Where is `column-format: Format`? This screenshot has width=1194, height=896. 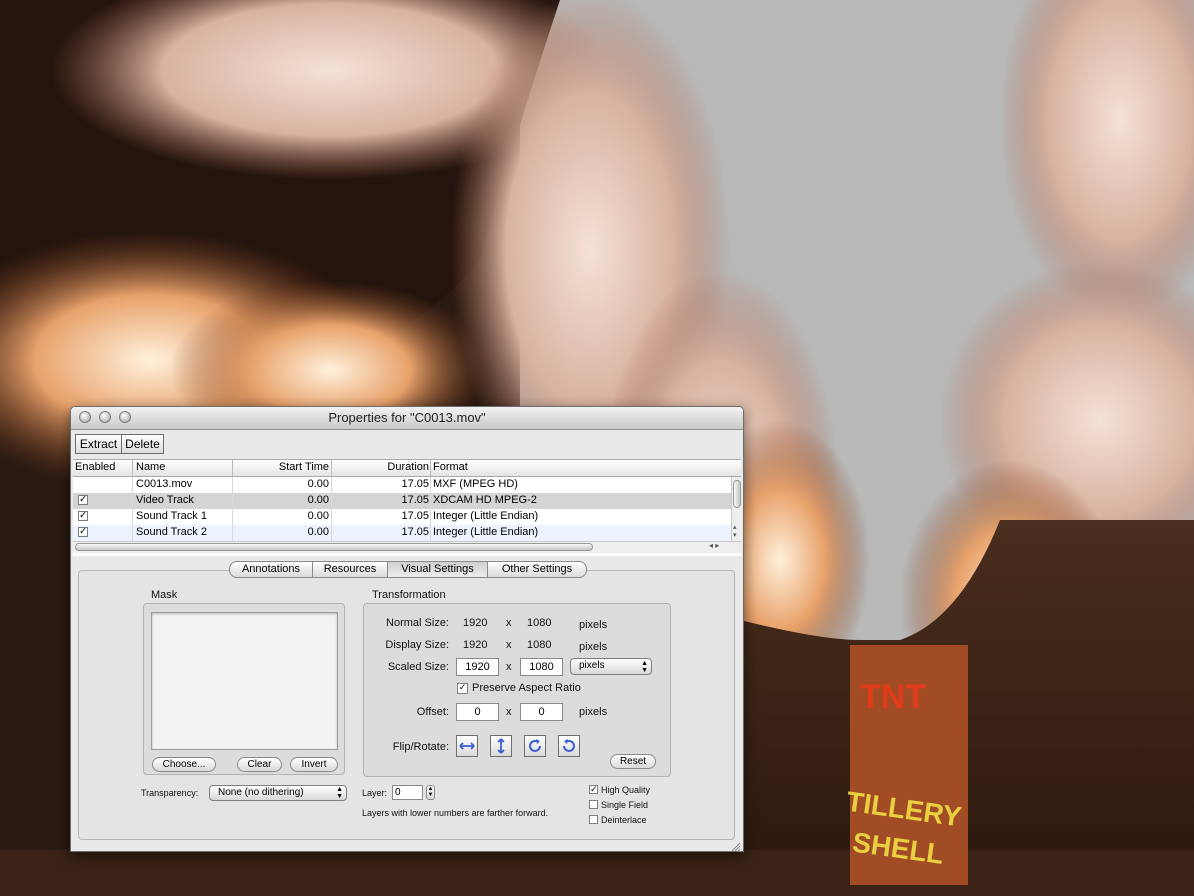 column-format: Format is located at coordinates (450, 467).